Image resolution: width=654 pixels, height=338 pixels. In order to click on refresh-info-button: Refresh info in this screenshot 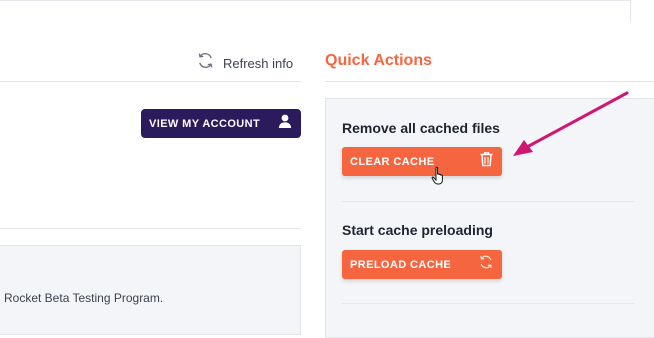, I will do `click(244, 63)`.